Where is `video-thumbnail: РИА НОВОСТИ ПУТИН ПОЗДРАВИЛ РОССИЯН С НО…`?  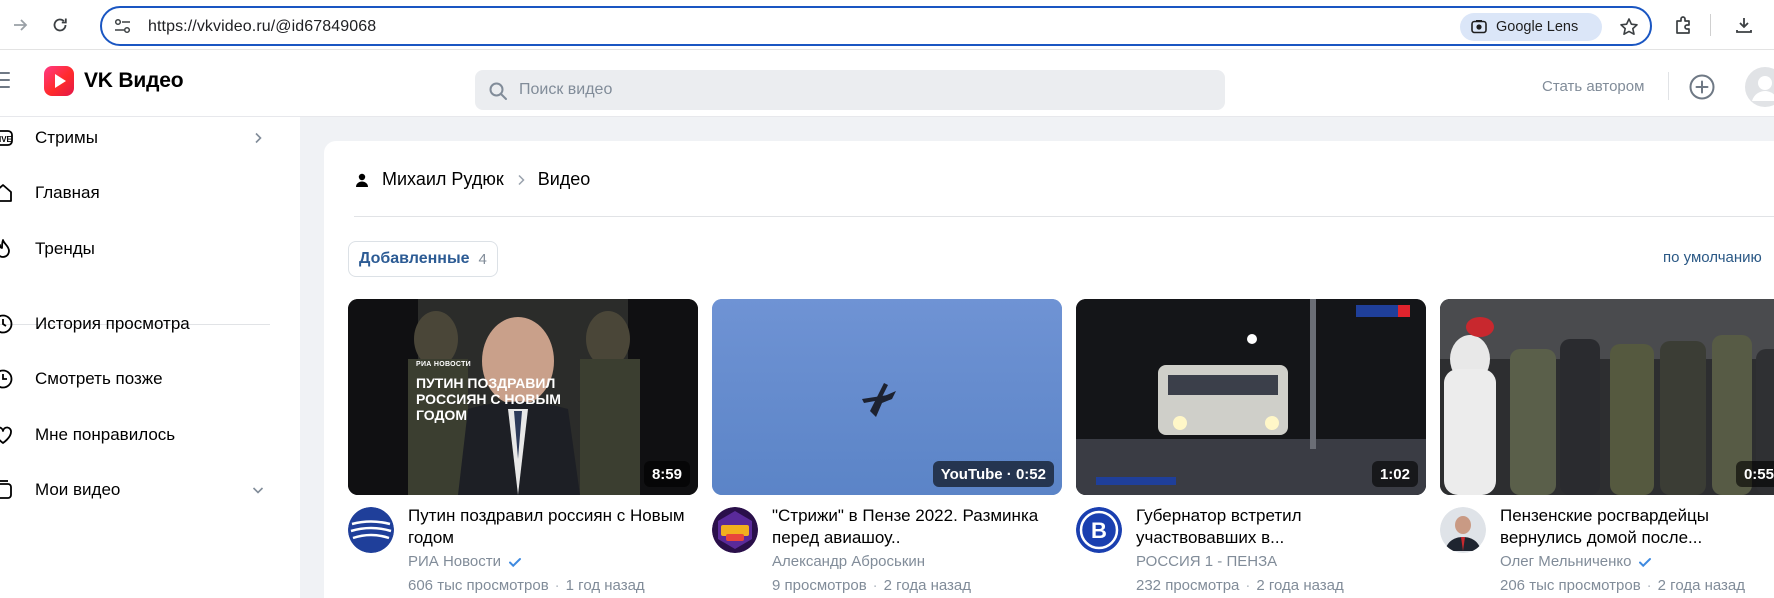
video-thumbnail: РИА НОВОСТИ ПУТИН ПОЗДРАВИЛ РОССИЯН С НО… is located at coordinates (523, 397).